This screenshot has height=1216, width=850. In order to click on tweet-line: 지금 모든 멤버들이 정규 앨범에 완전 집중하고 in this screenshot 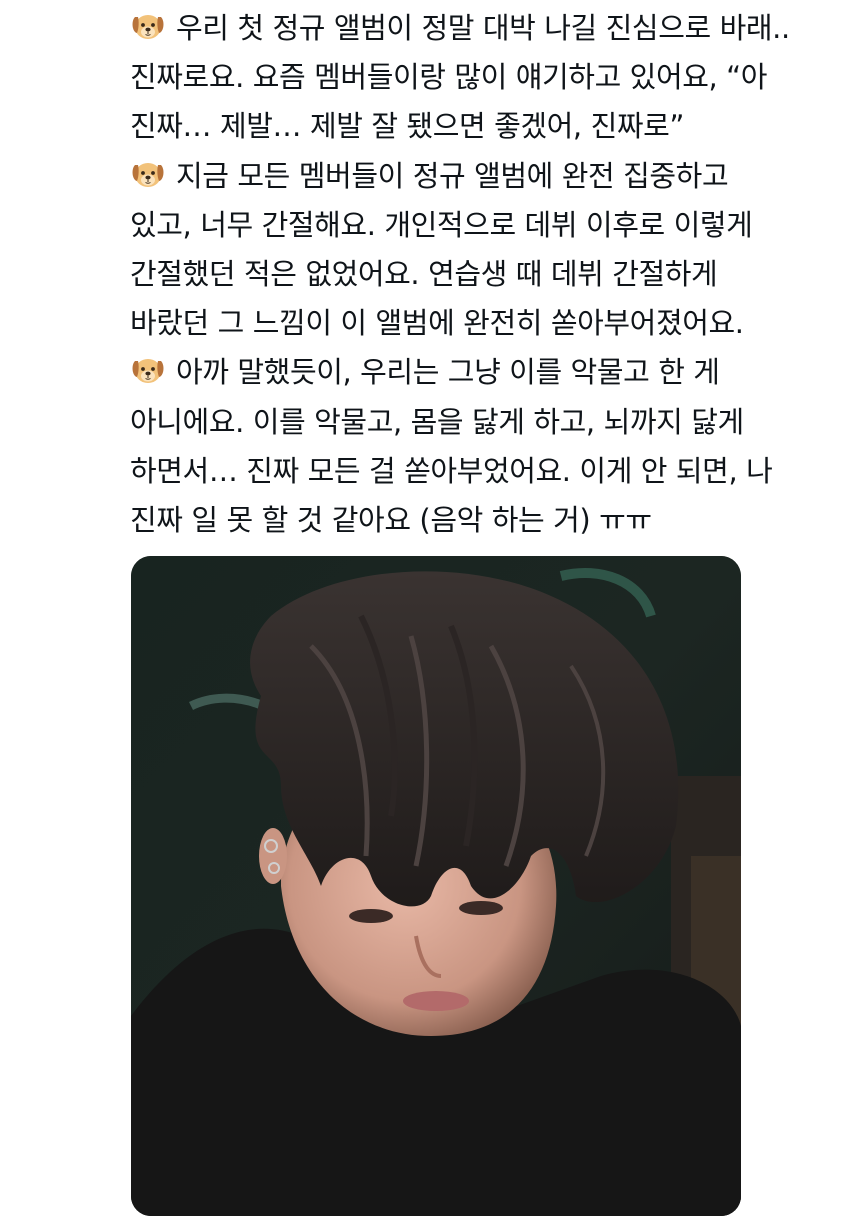, I will do `click(487, 176)`.